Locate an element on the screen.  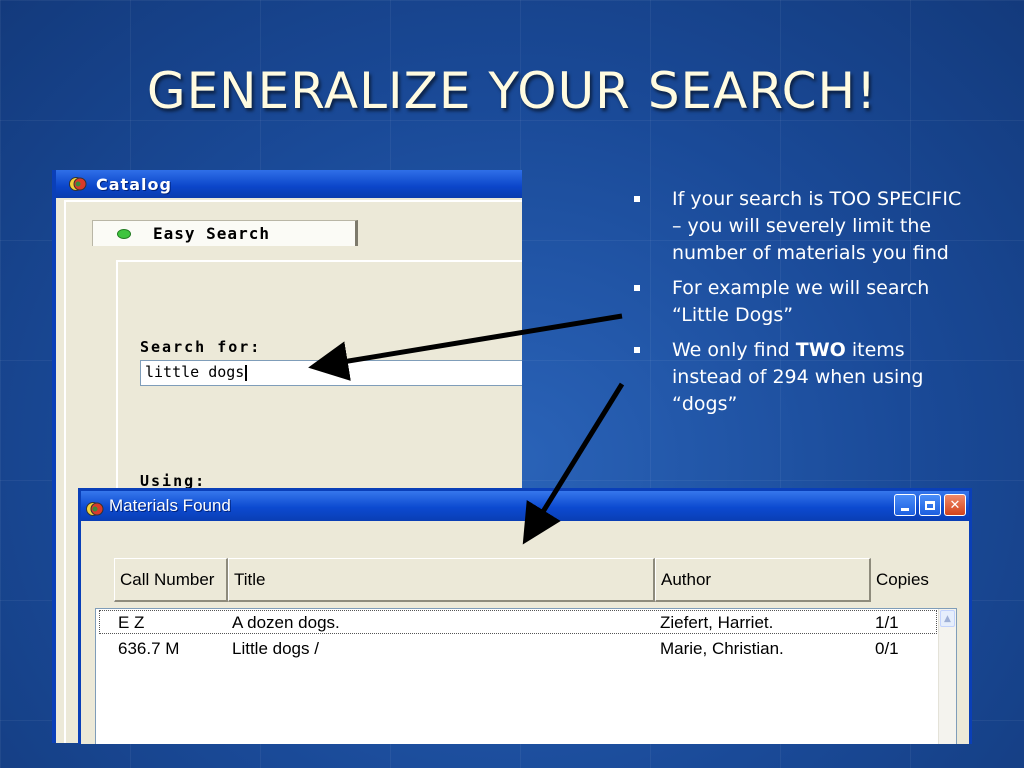
search-input: little dogs is located at coordinates (331, 373).